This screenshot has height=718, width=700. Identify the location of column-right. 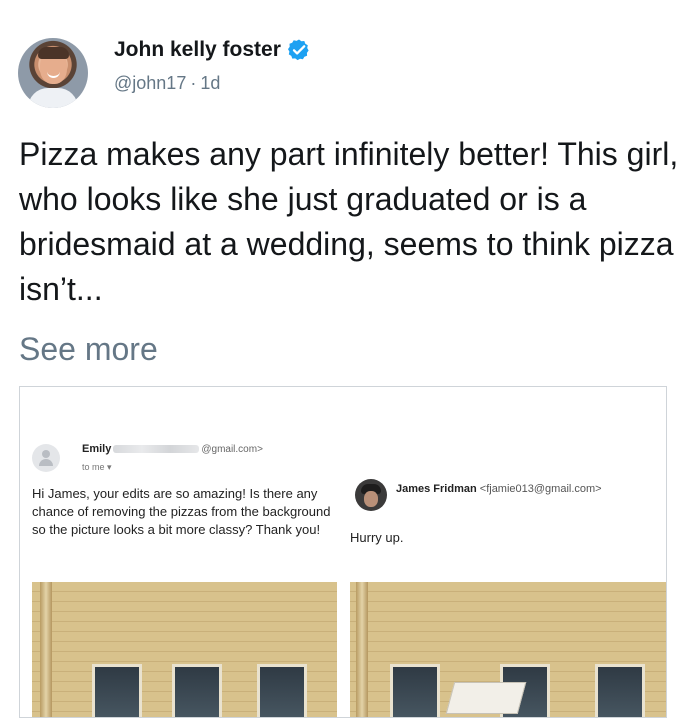
(362, 649).